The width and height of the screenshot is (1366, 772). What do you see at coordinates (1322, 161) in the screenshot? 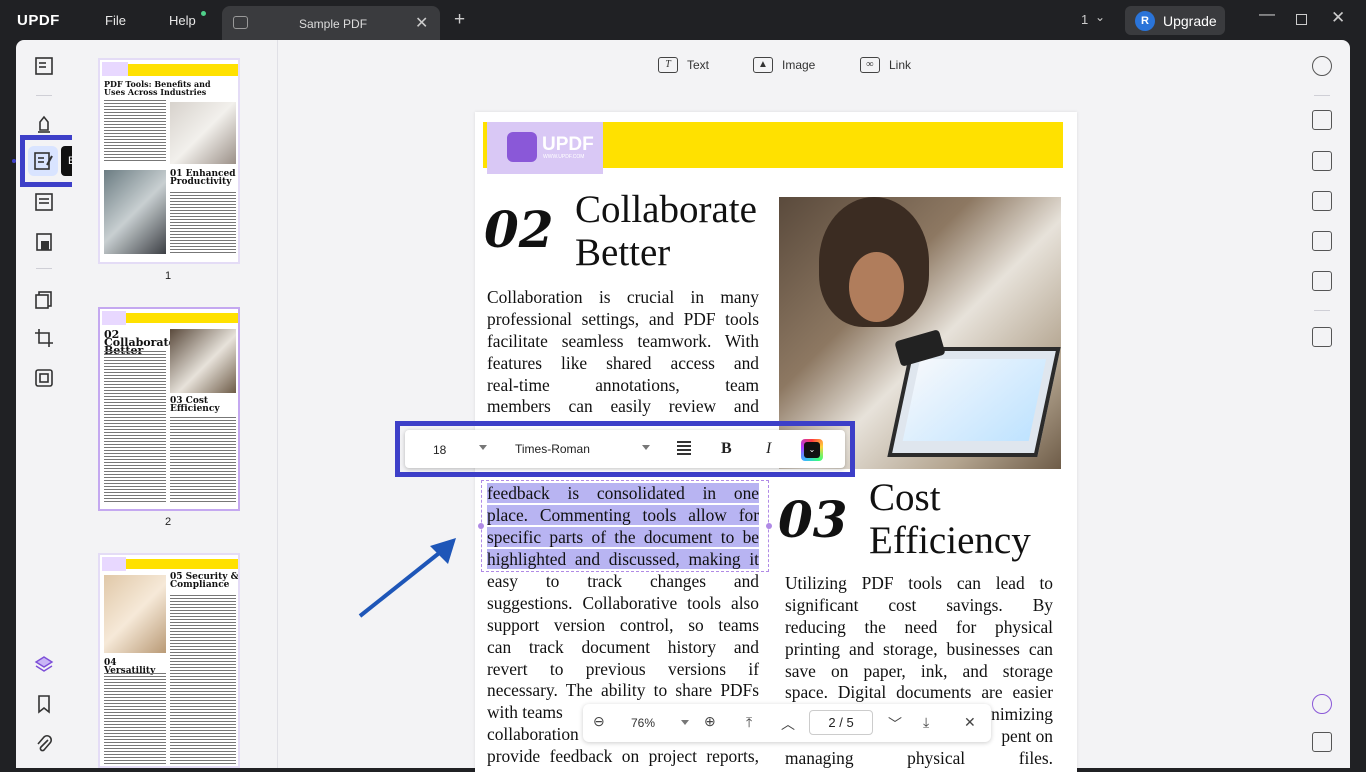
I see `convert-icon` at bounding box center [1322, 161].